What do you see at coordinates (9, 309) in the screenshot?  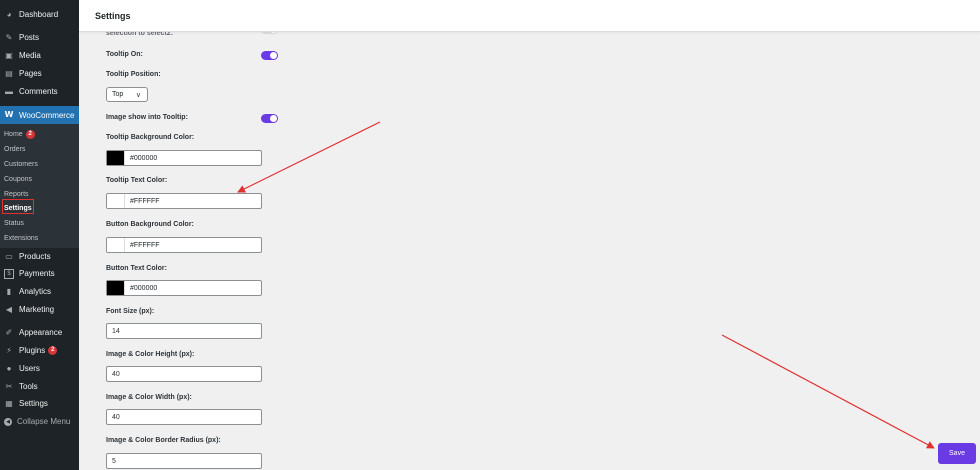 I see `marketing-icon: ◀` at bounding box center [9, 309].